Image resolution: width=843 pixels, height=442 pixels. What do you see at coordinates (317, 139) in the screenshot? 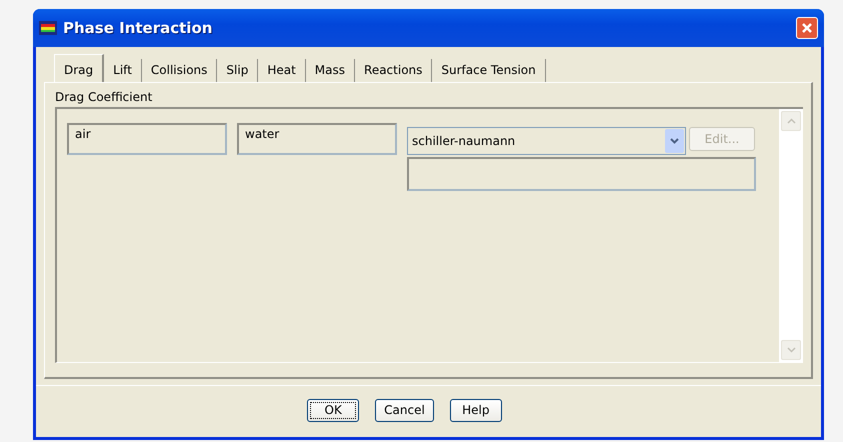
I see `phase-field: water` at bounding box center [317, 139].